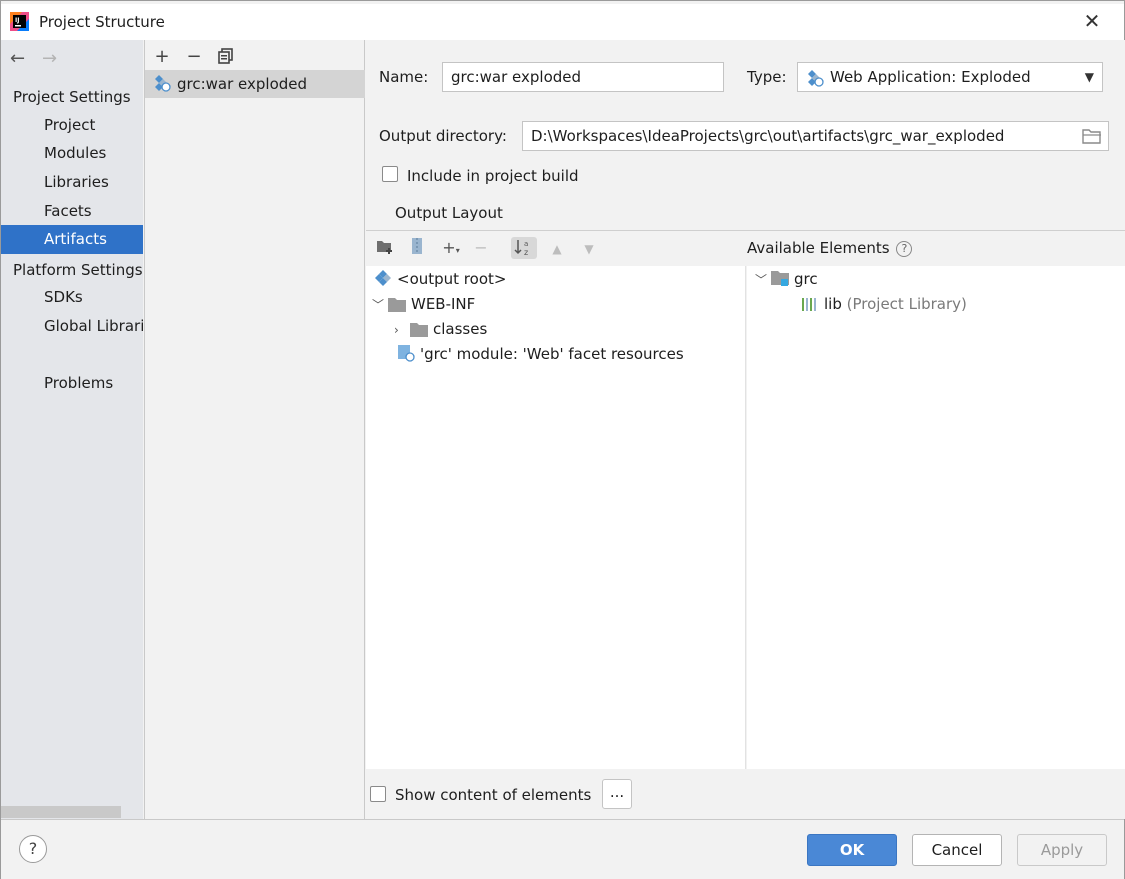 The image size is (1125, 879). I want to click on available-elements-header: Available Elements ?, so click(830, 248).